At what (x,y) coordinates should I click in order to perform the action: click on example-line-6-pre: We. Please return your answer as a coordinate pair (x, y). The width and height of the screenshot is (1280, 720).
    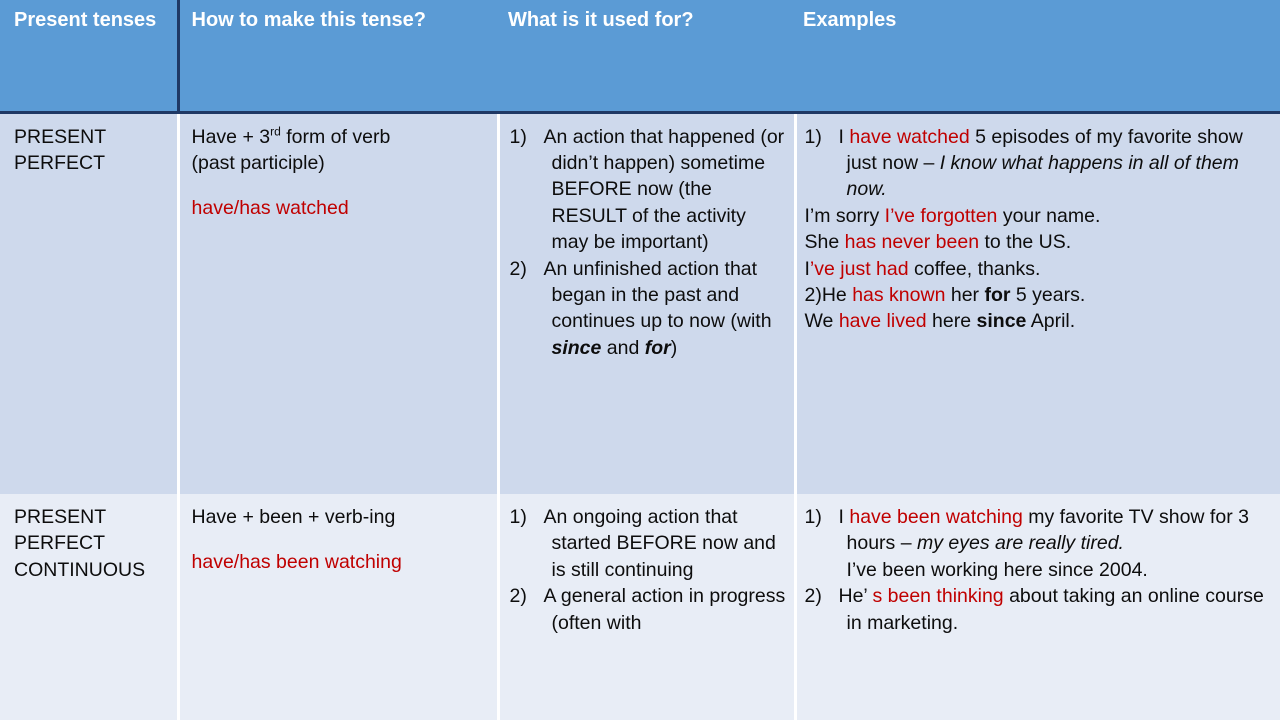
    Looking at the image, I should click on (821, 321).